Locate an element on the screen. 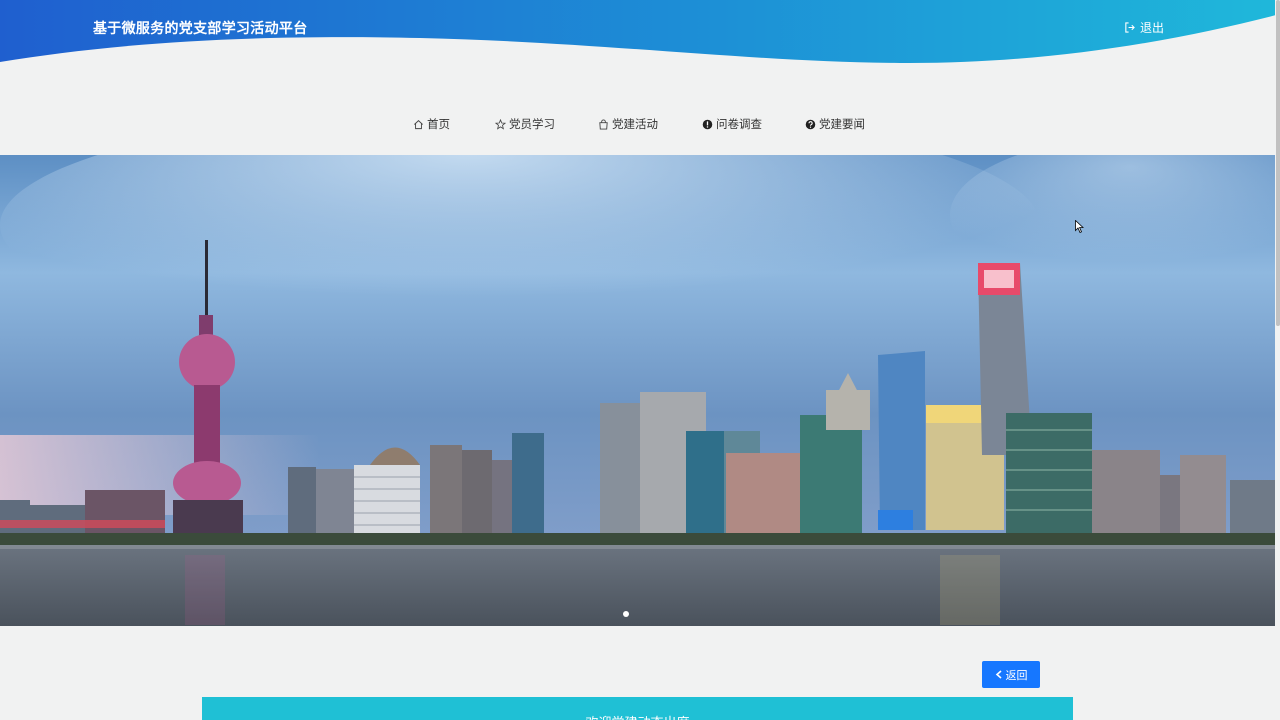 The height and width of the screenshot is (720, 1280). main-nav: 首页 党员学习 党建活动 问卷调查 党建要闻 is located at coordinates (640, 124).